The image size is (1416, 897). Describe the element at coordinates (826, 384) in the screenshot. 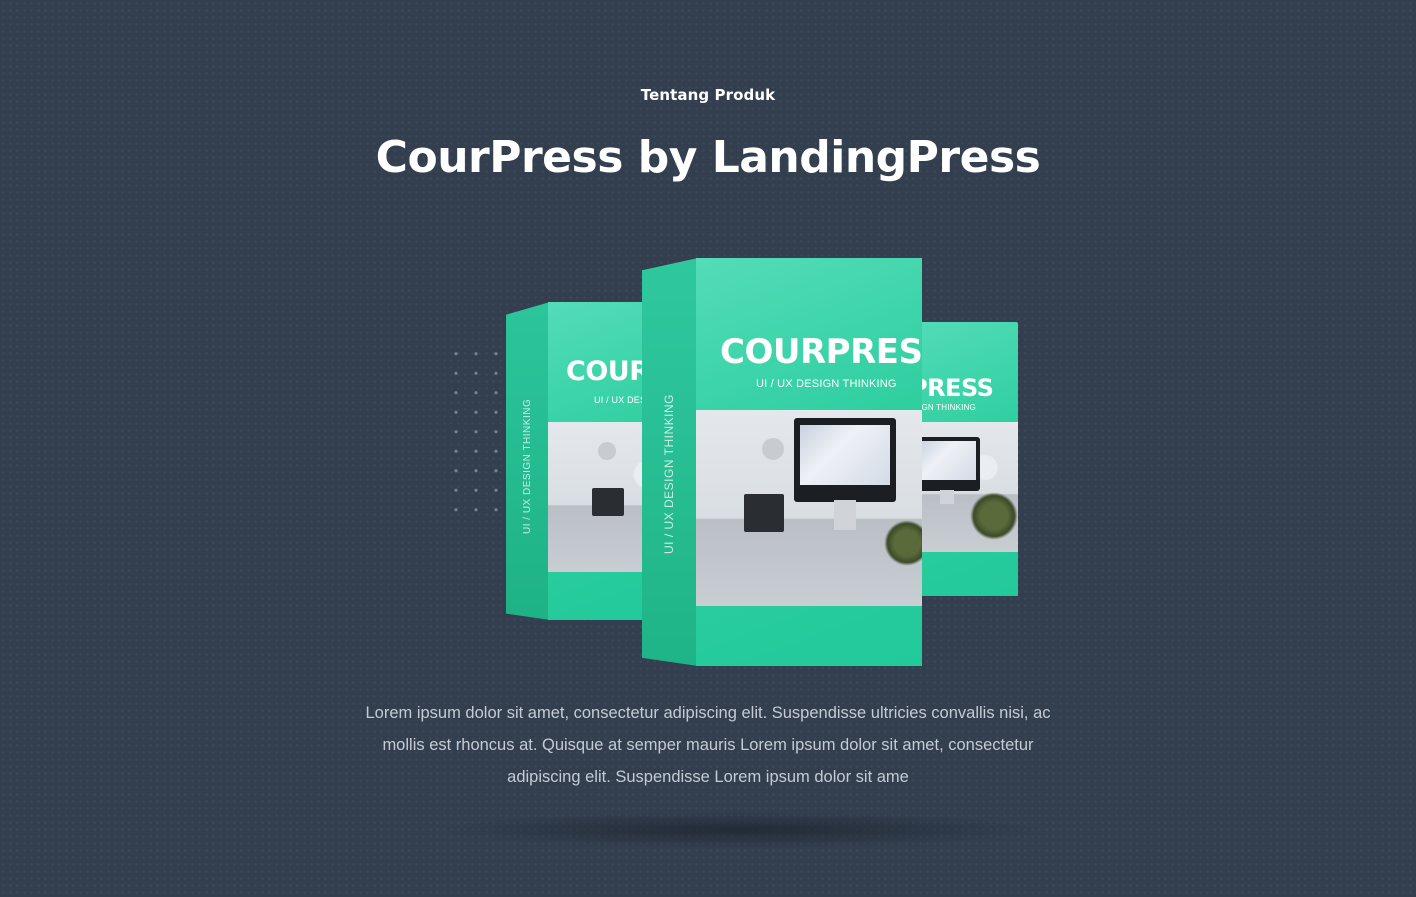

I see `box-front-subtitle: UI / UX DESIGN THINKING` at that location.